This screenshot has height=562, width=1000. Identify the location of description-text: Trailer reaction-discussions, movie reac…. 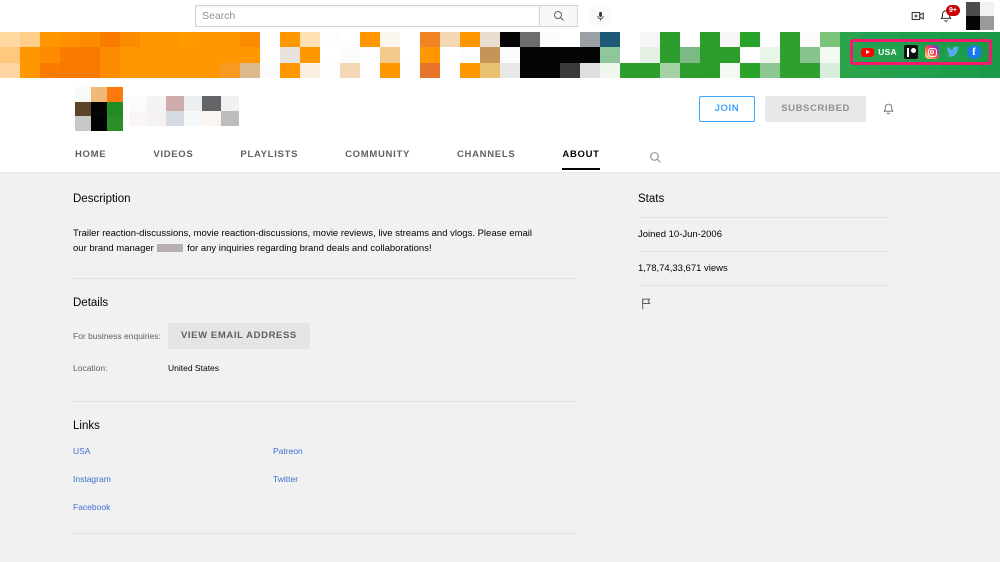
(310, 241).